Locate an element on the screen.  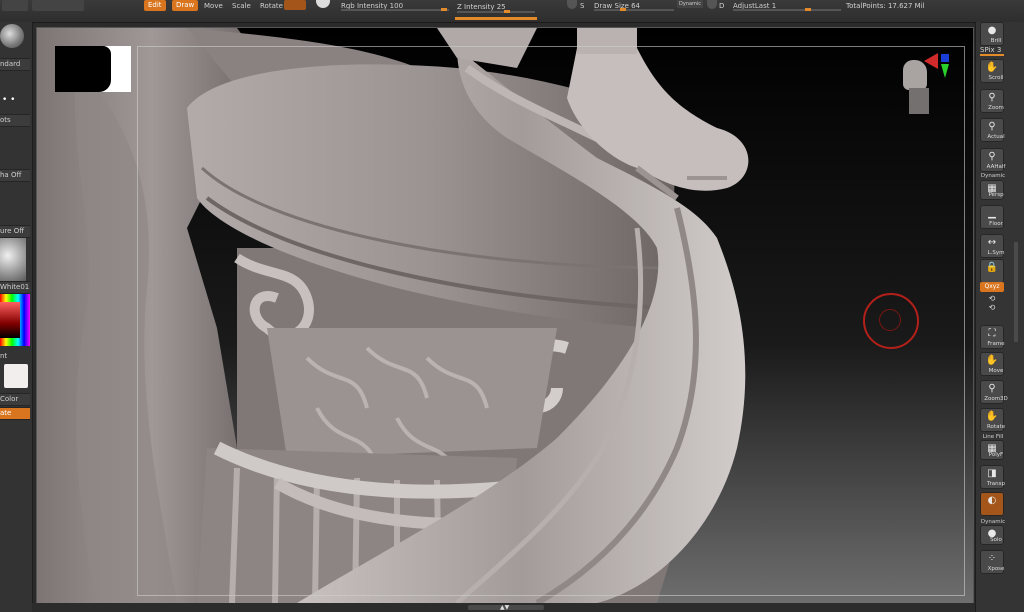
bottom-tray: ▲▼ is located at coordinates (503, 607).